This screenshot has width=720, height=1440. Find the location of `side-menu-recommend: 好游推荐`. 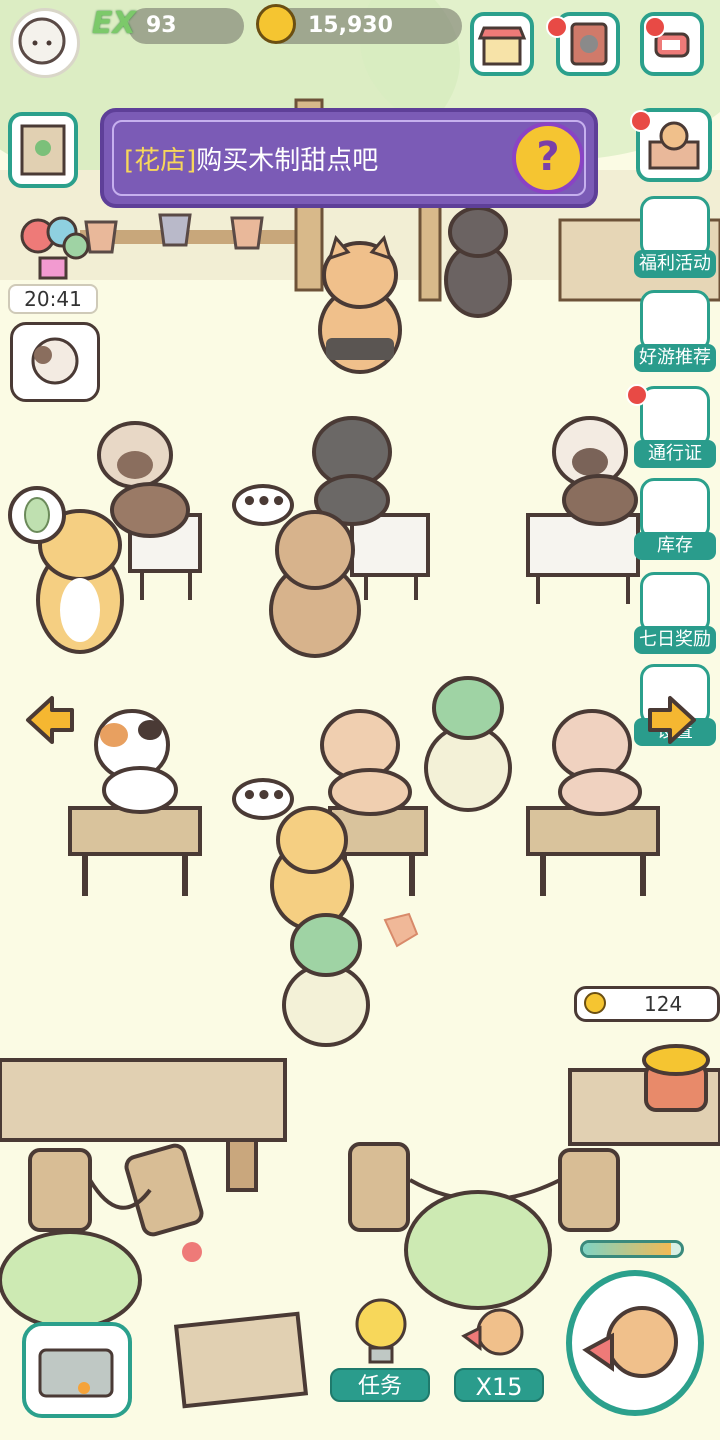

side-menu-recommend: 好游推荐 is located at coordinates (675, 331).